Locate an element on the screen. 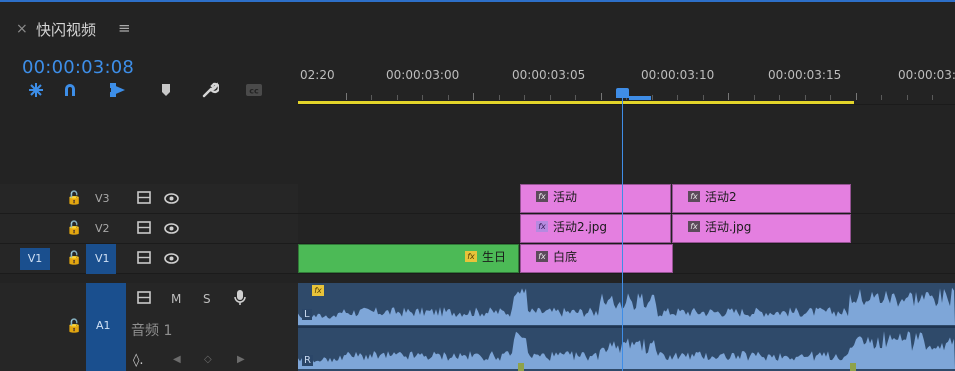  panel-menu-button: ≡ is located at coordinates (124, 28).